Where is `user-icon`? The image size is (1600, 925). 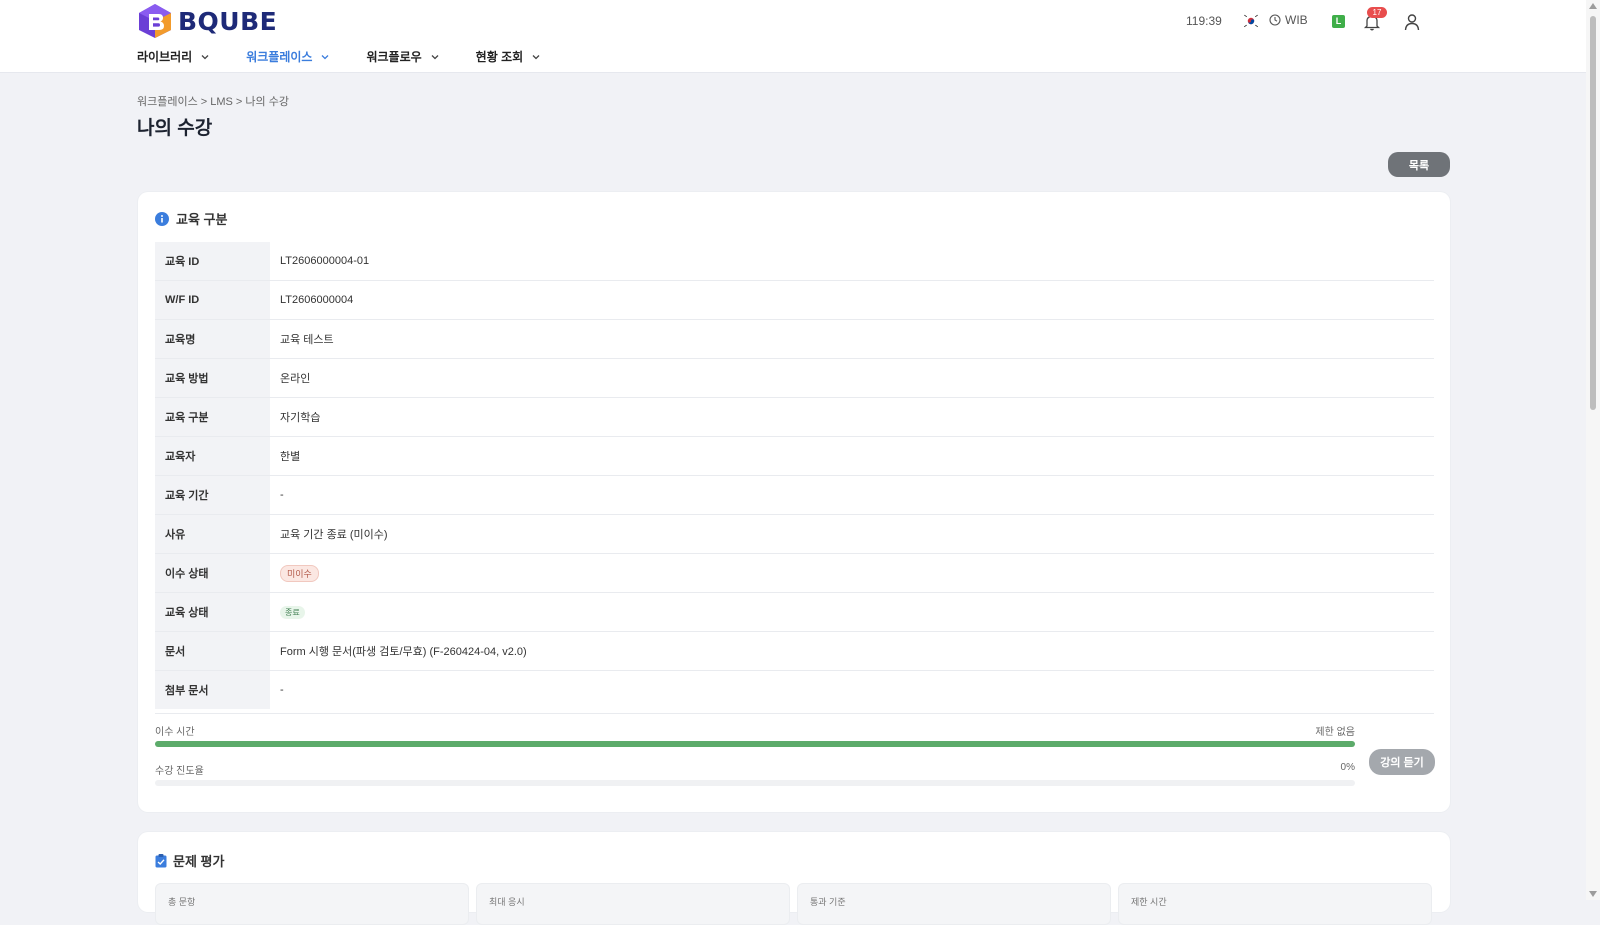 user-icon is located at coordinates (1412, 22).